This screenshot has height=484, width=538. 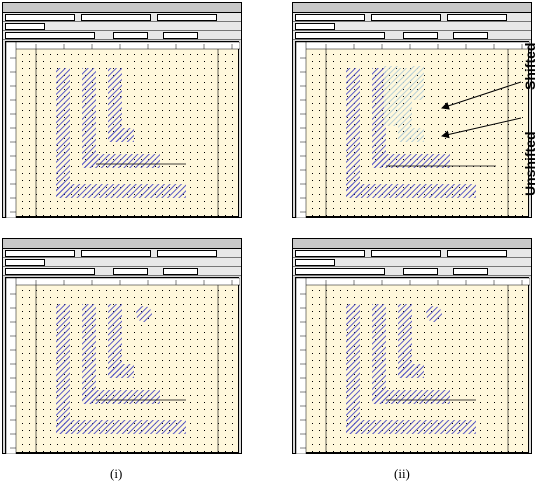 I want to click on shifted-label: Shifted, so click(x=530, y=66).